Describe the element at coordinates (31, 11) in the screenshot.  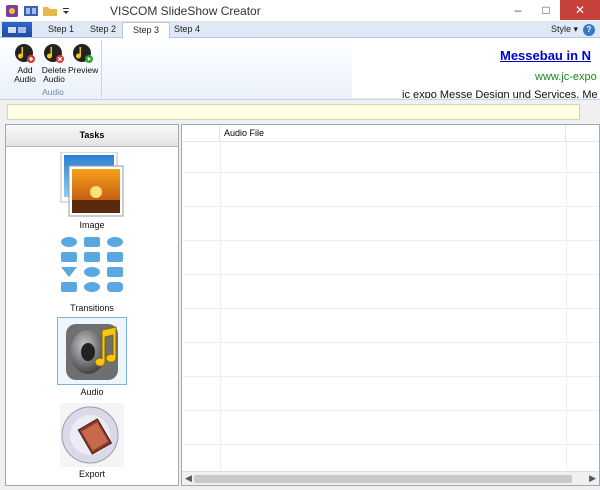
I see `film-icon` at that location.